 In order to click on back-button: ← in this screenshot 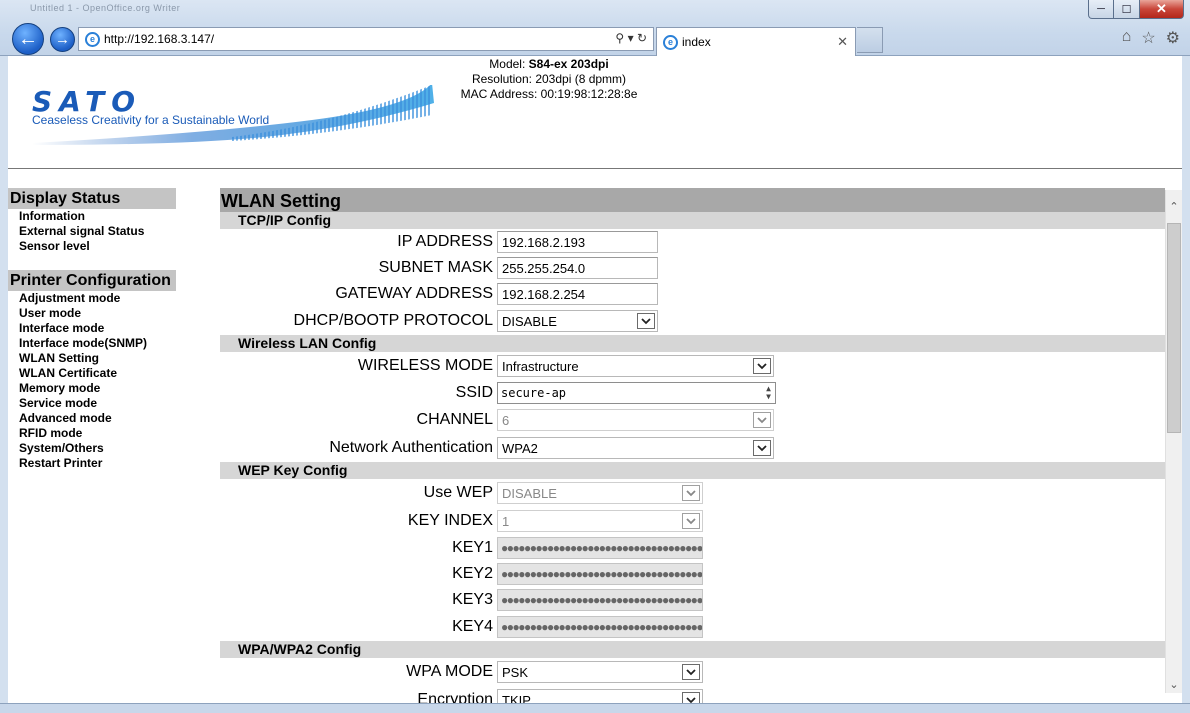, I will do `click(28, 39)`.